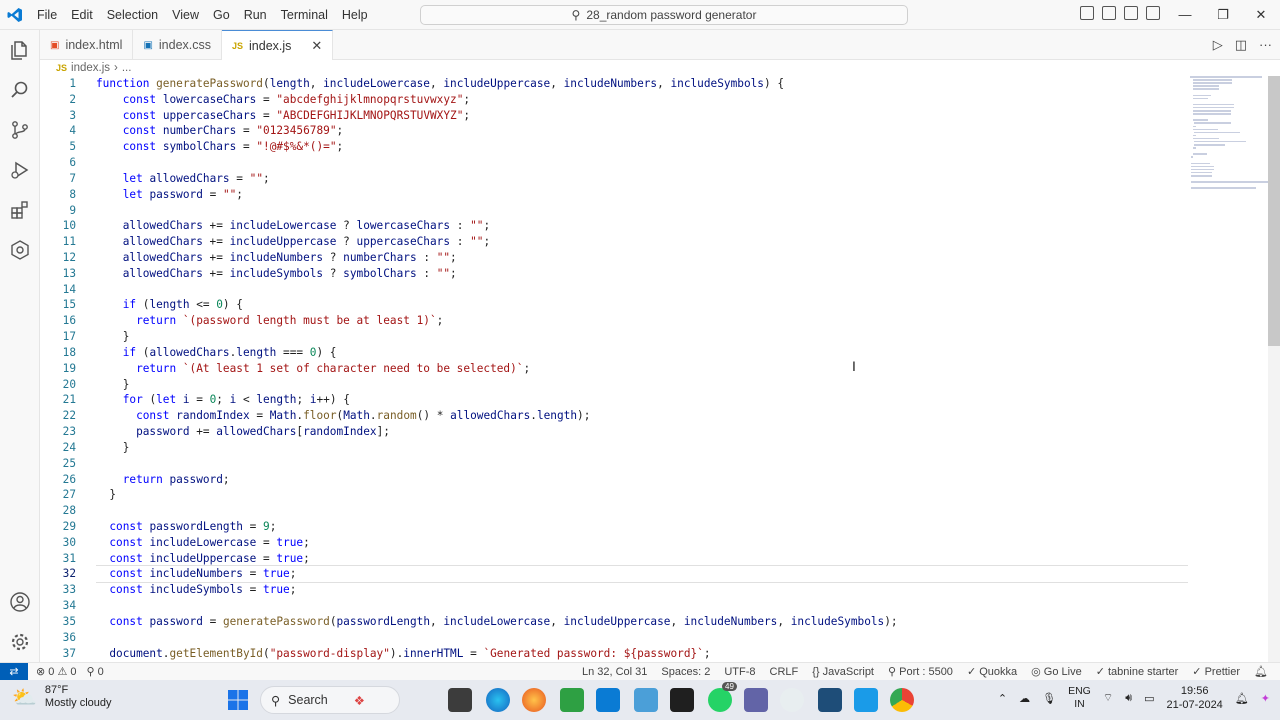 The width and height of the screenshot is (1280, 720). Describe the element at coordinates (1108, 698) in the screenshot. I see `wifi-icon: ⌔` at that location.